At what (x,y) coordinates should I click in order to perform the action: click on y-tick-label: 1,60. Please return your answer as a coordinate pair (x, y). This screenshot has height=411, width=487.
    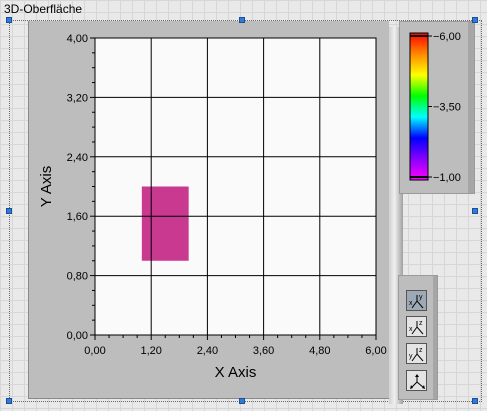
    Looking at the image, I should click on (77, 217).